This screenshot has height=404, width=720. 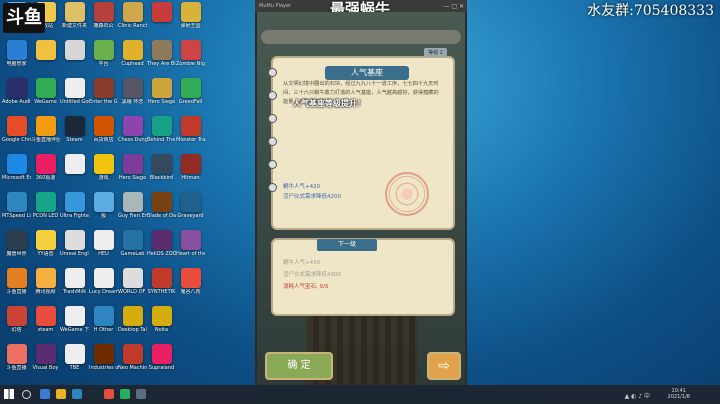 What do you see at coordinates (190, 209) in the screenshot?
I see `desktop-icon: Graveyard` at bounding box center [190, 209].